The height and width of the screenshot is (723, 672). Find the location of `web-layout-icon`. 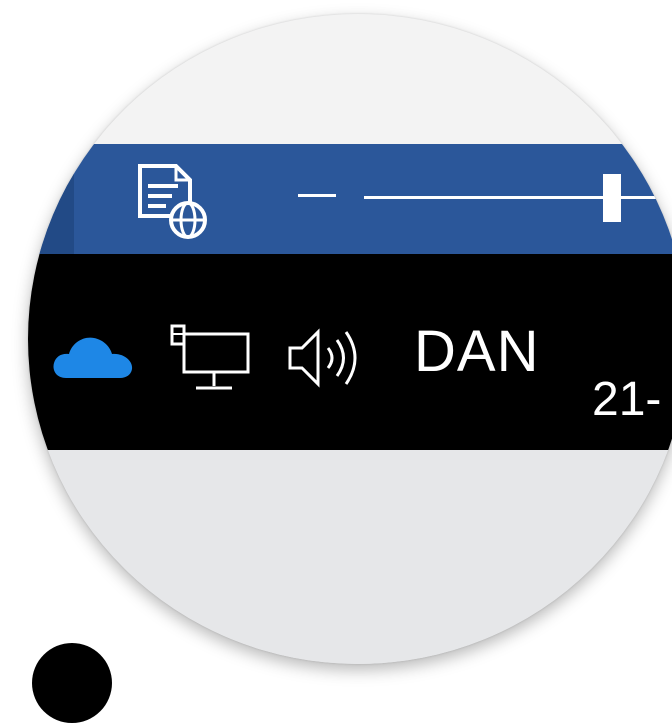

web-layout-icon is located at coordinates (172, 202).